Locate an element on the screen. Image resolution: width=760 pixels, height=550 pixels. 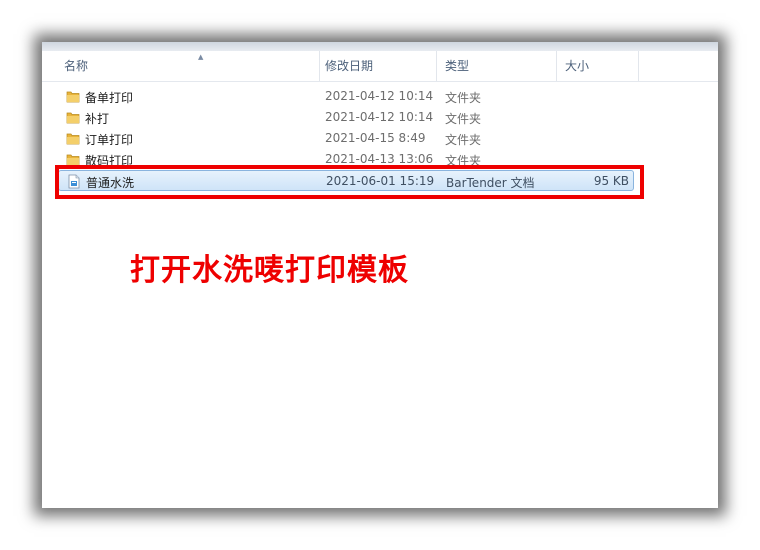
file-name: 散码打印 is located at coordinates (109, 161).